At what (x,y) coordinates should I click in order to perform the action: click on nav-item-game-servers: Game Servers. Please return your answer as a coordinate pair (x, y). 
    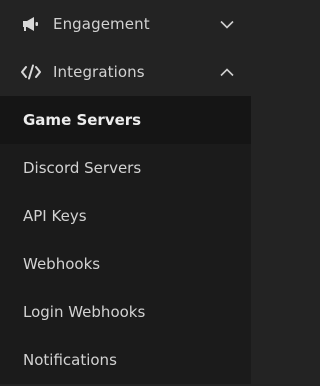
    Looking at the image, I should click on (125, 120).